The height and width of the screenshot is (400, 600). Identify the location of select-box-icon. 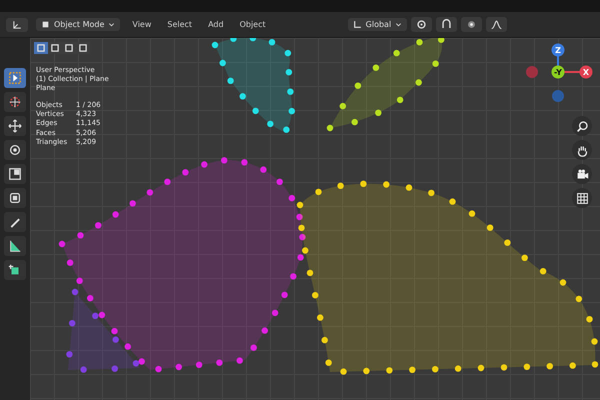
(15, 78).